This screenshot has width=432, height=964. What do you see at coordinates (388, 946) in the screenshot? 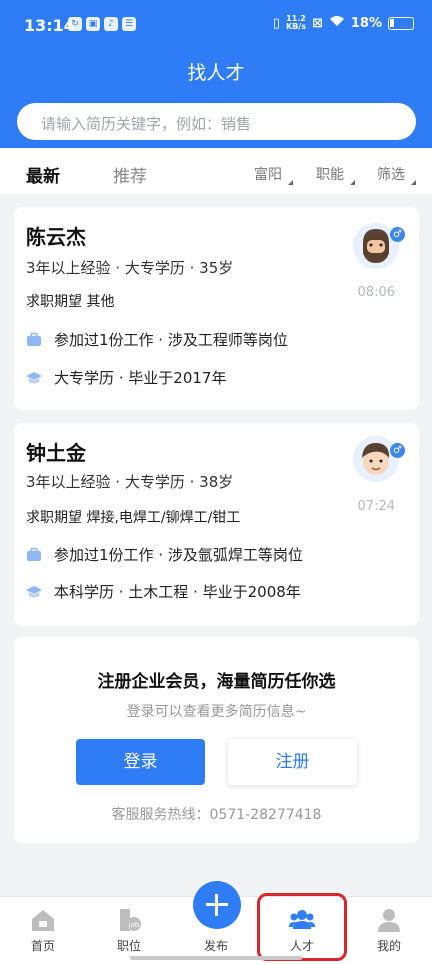
I see `tab-mine-label: 我的` at bounding box center [388, 946].